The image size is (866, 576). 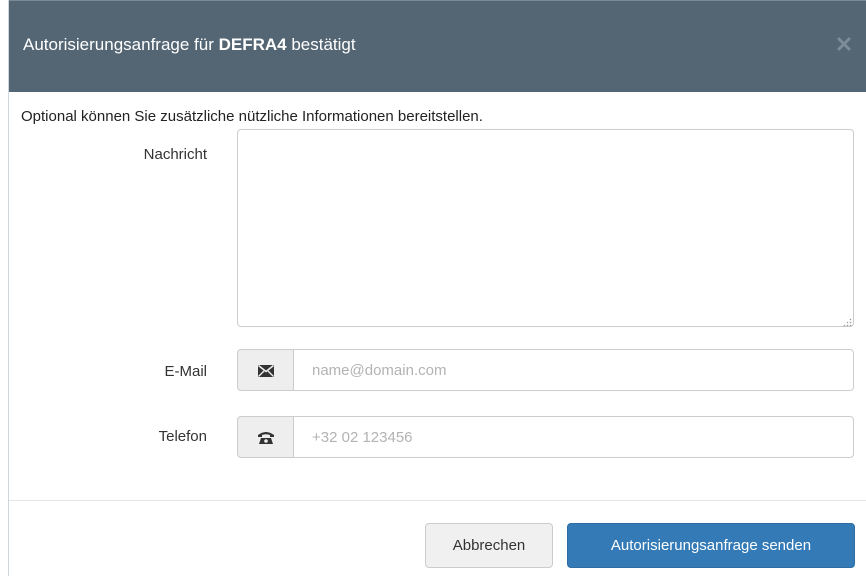 What do you see at coordinates (182, 436) in the screenshot?
I see `phone-label: Telefon` at bounding box center [182, 436].